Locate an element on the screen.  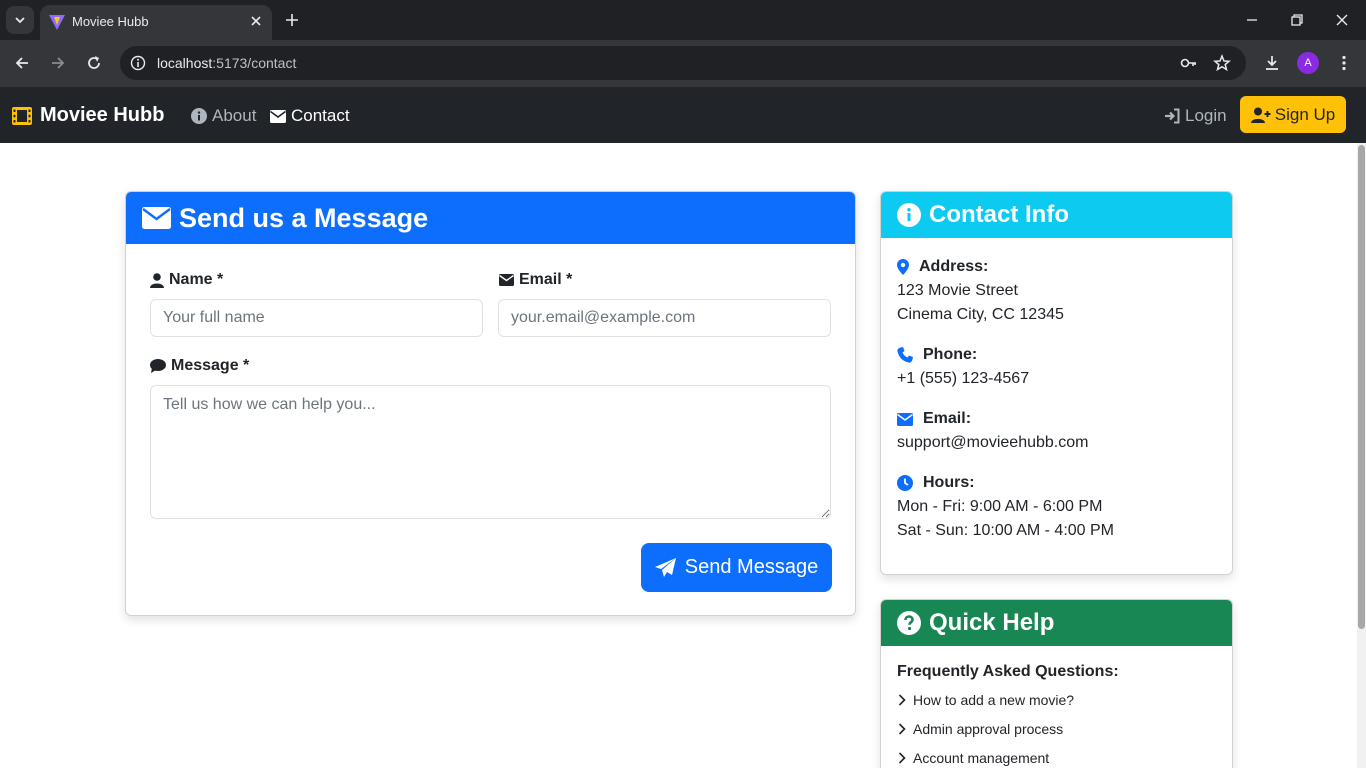
brand-link: Moviee Hubb is located at coordinates (88, 115).